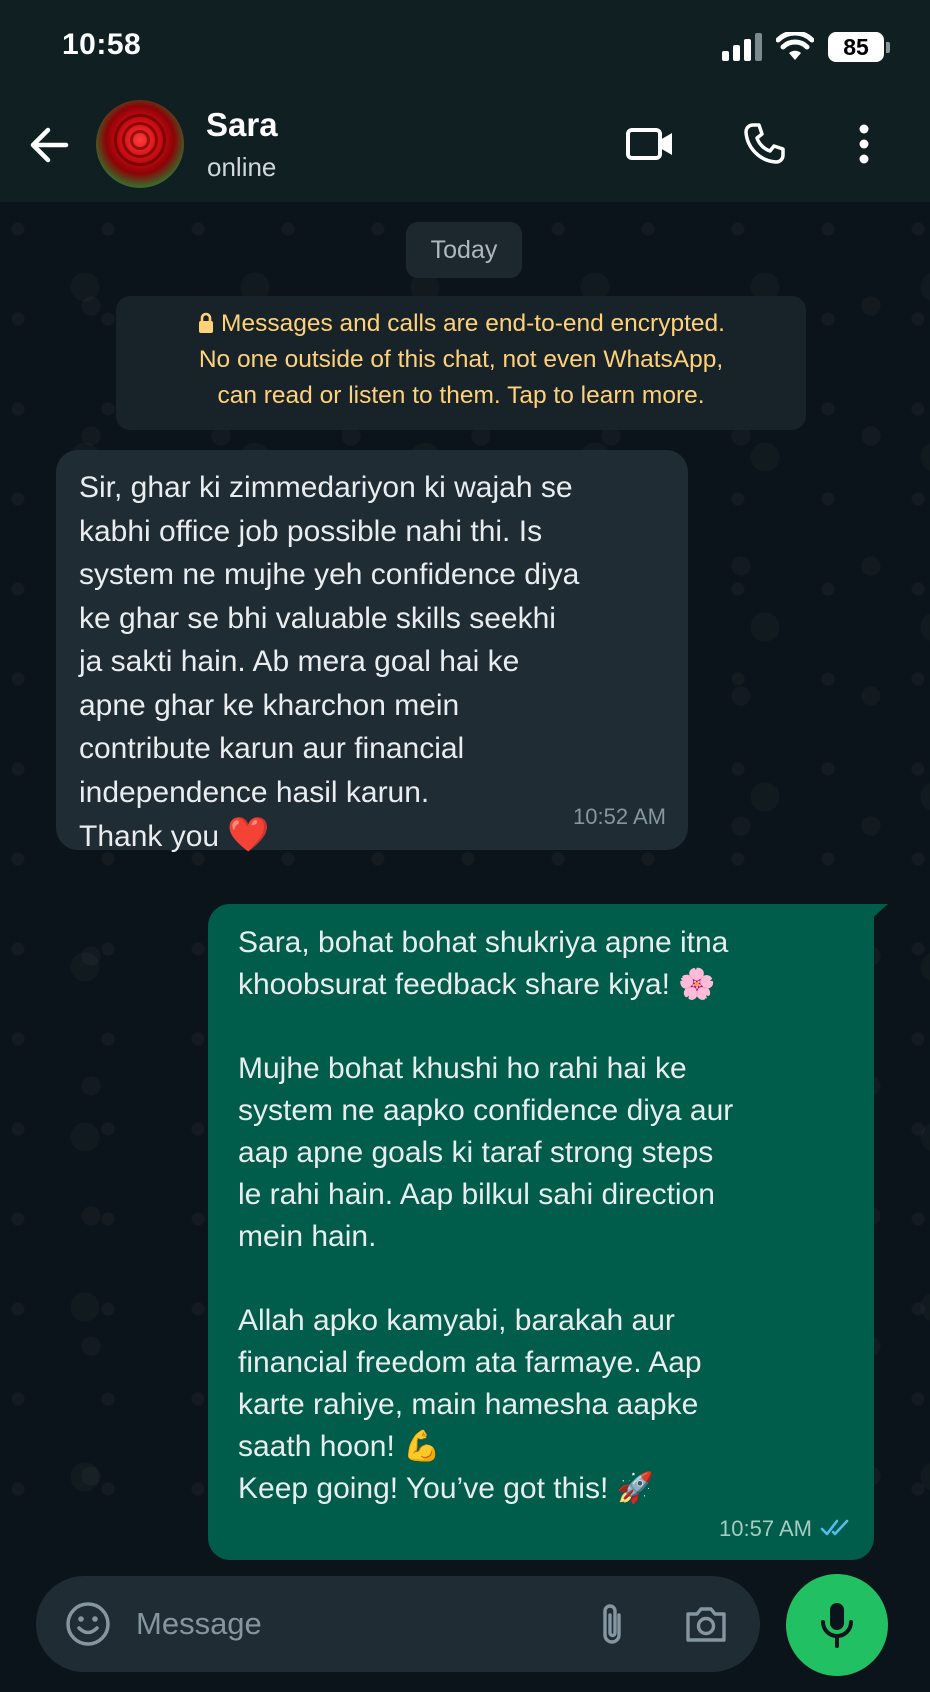 The width and height of the screenshot is (930, 1692). What do you see at coordinates (329, 574) in the screenshot?
I see `message-text-line: system ne mujhe yeh confidence diya` at bounding box center [329, 574].